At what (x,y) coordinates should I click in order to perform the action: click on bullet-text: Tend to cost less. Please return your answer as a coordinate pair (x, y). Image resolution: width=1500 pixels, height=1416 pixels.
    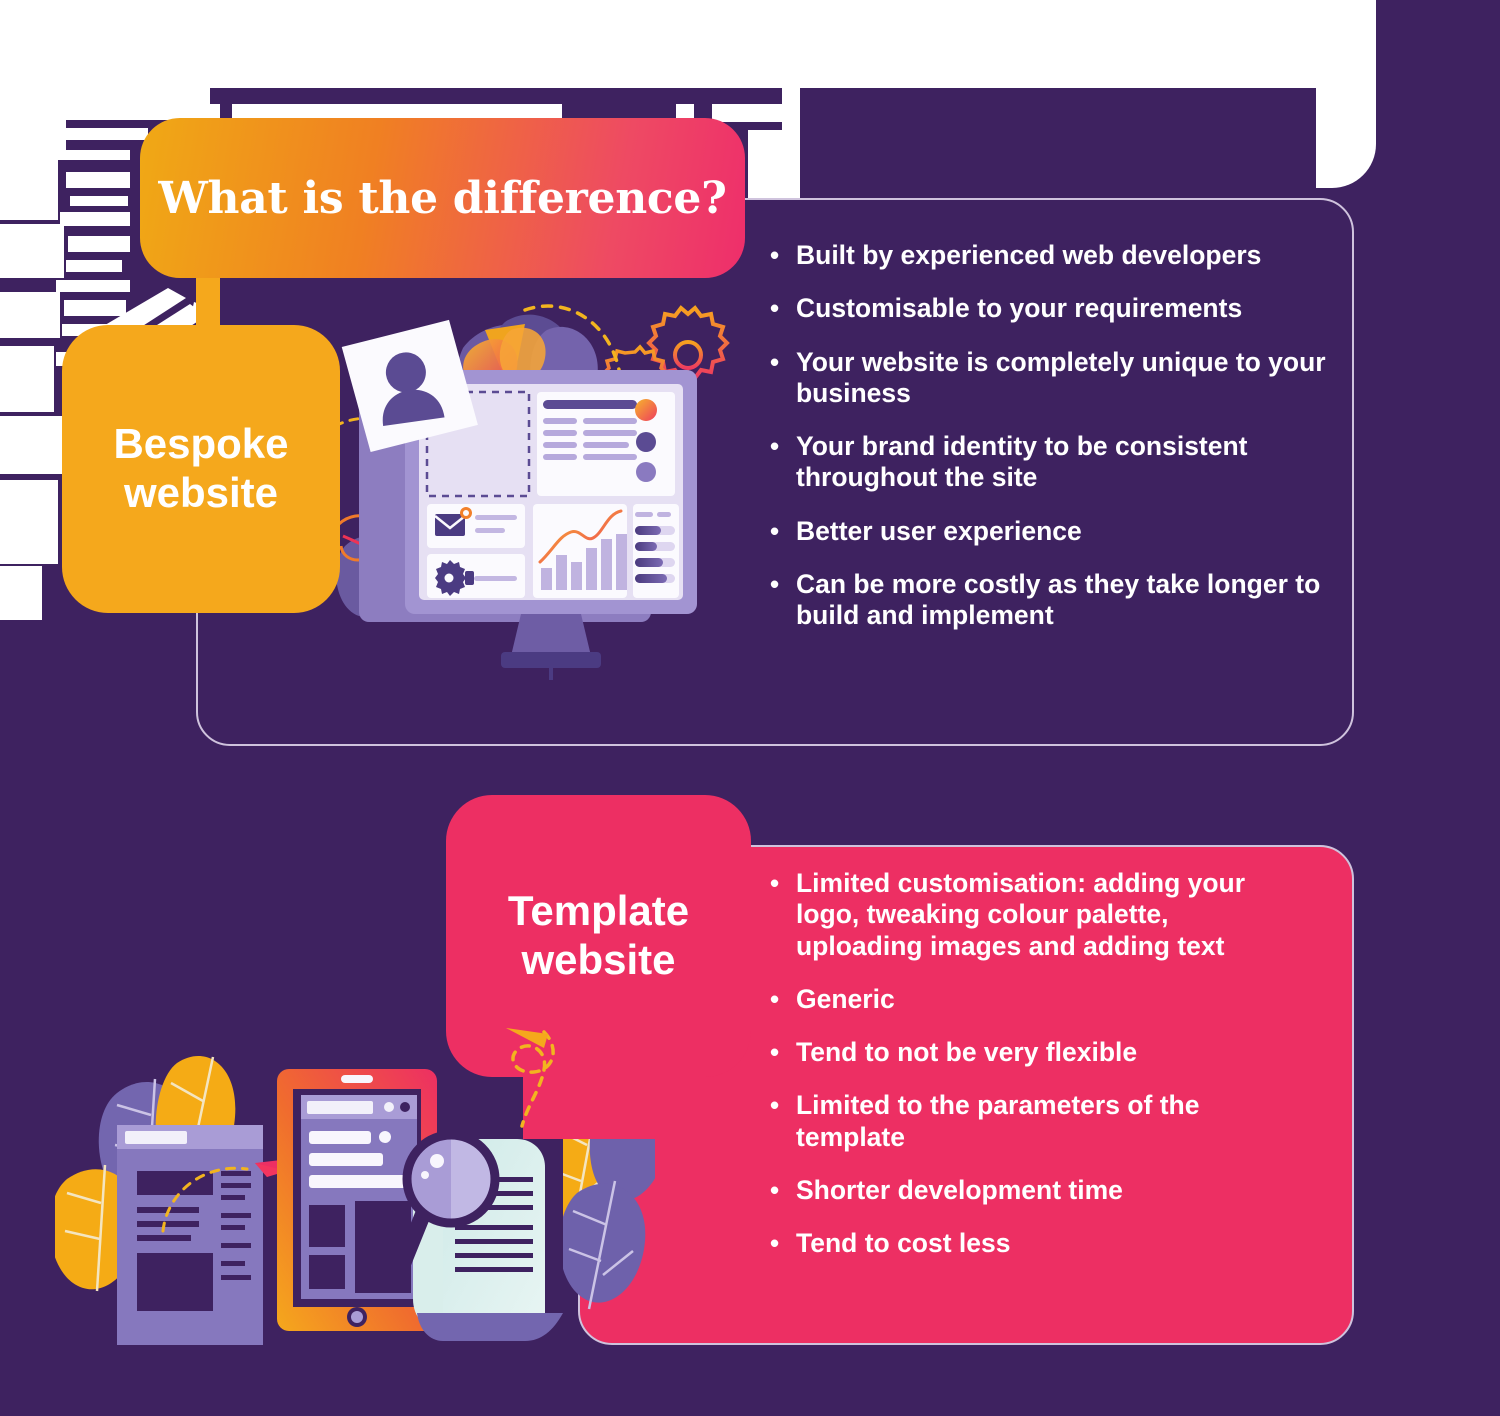
    Looking at the image, I should click on (903, 1243).